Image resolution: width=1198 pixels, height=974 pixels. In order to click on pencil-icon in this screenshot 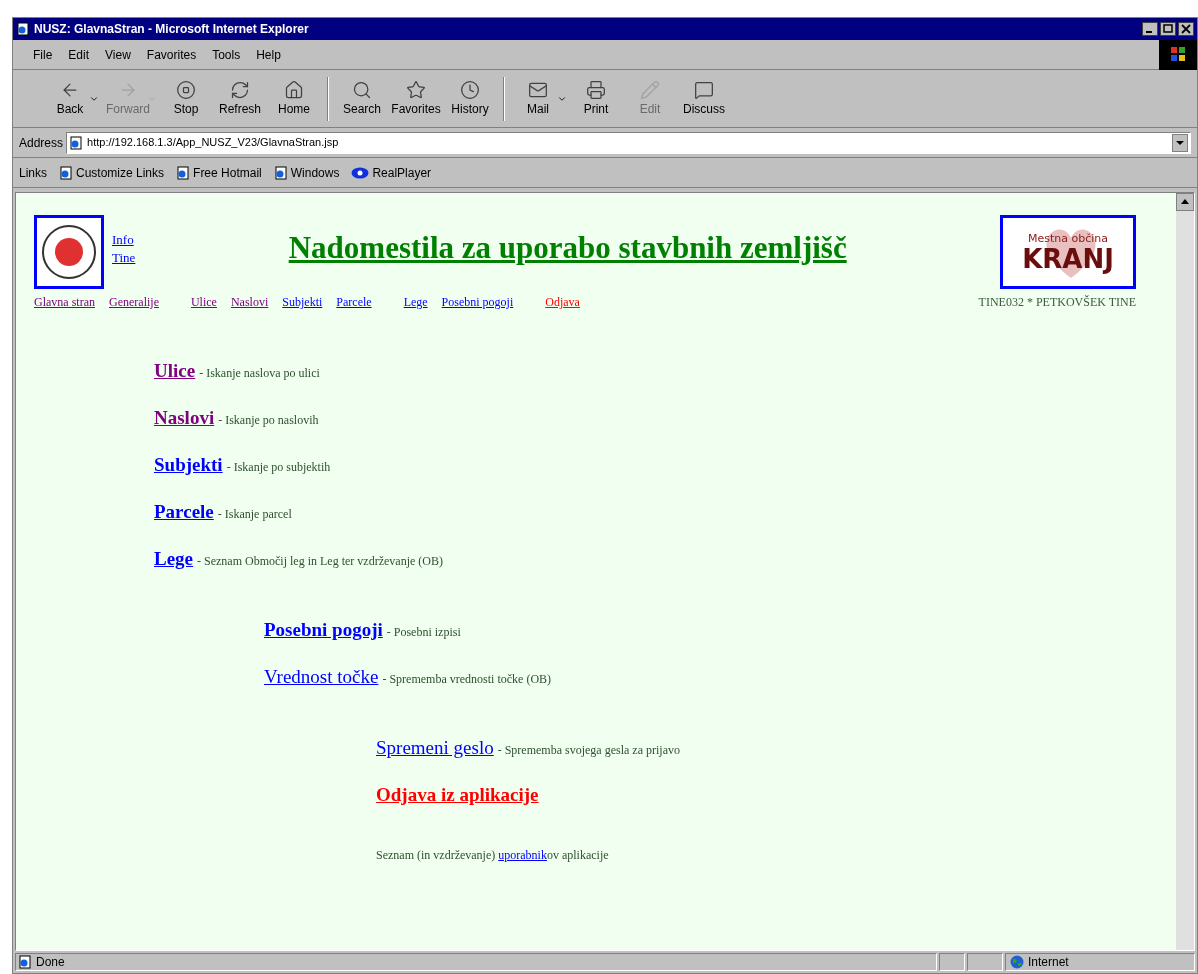, I will do `click(650, 89)`.